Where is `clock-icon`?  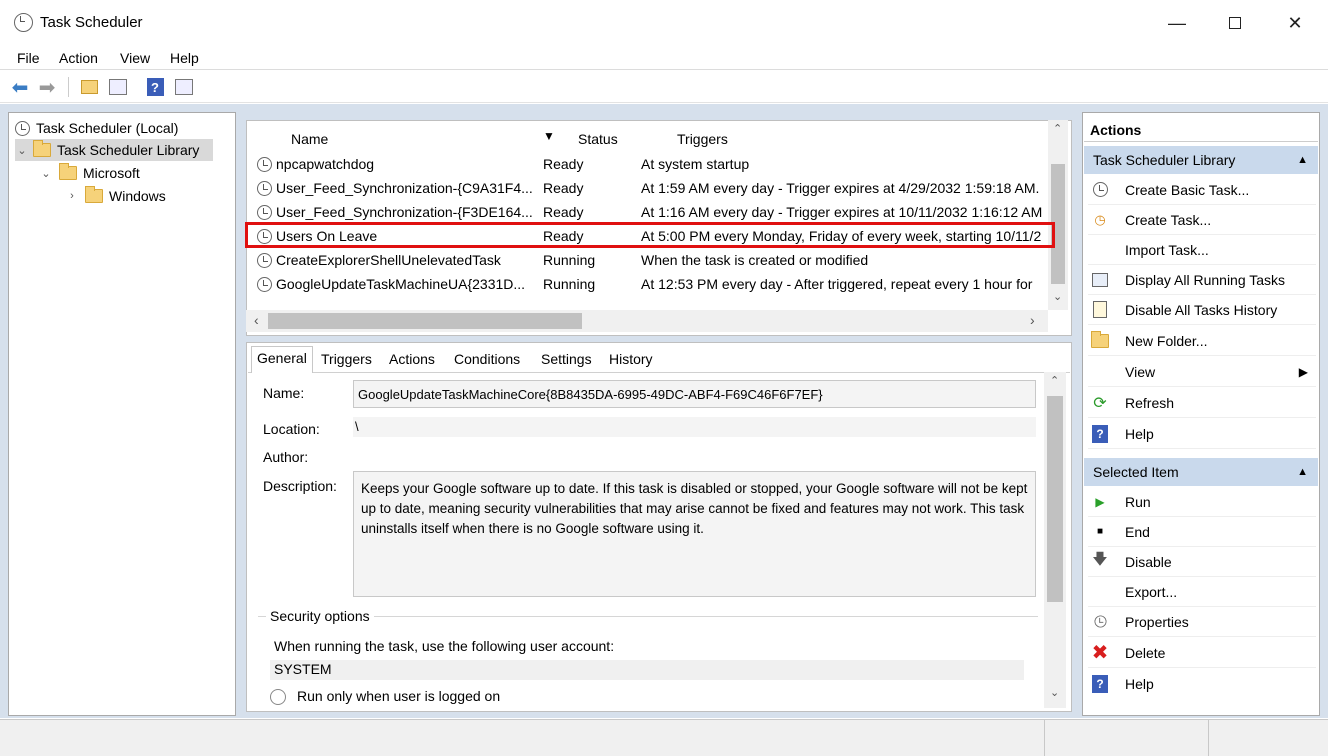
clock-icon is located at coordinates (22, 128).